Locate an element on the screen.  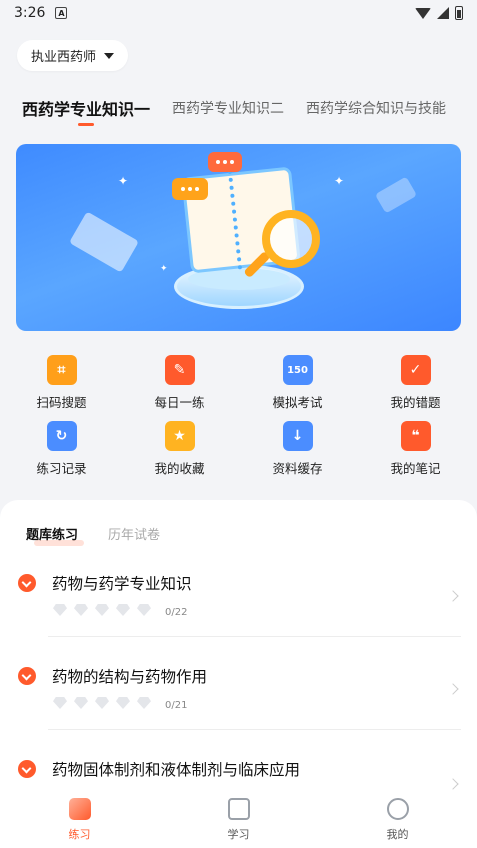
tab-label: 西药学综合知识与技能 is located at coordinates (376, 109).